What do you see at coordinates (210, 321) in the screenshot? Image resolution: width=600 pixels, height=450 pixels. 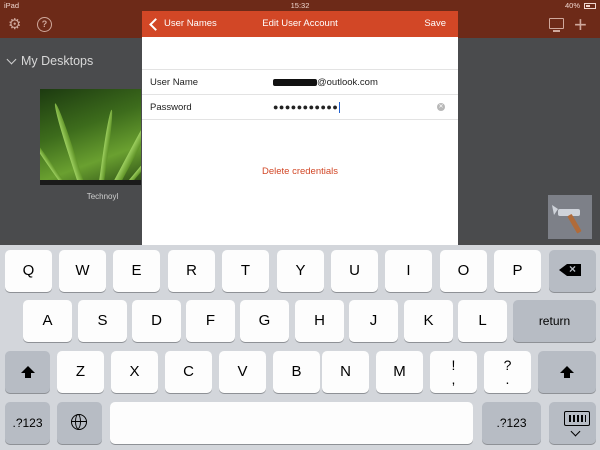 I see `key-f: F` at bounding box center [210, 321].